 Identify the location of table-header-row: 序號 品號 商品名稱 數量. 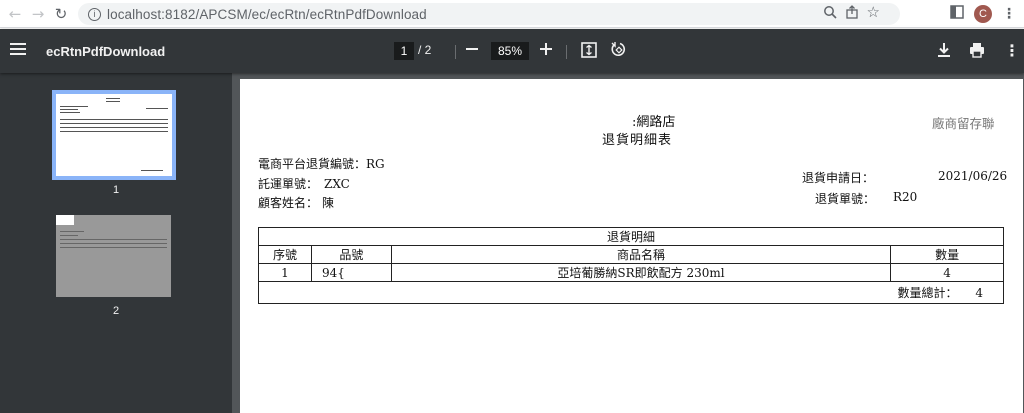
(631, 254).